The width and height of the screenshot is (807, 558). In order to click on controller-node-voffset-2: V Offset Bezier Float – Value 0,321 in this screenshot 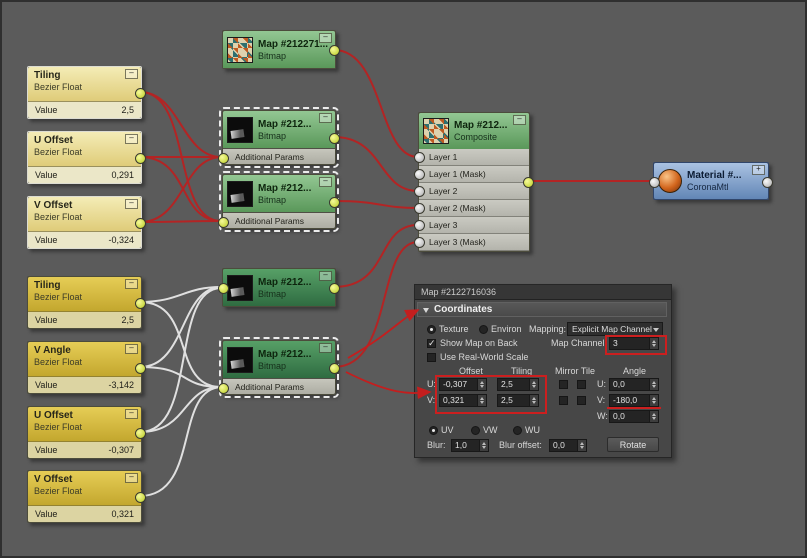, I will do `click(86, 496)`.